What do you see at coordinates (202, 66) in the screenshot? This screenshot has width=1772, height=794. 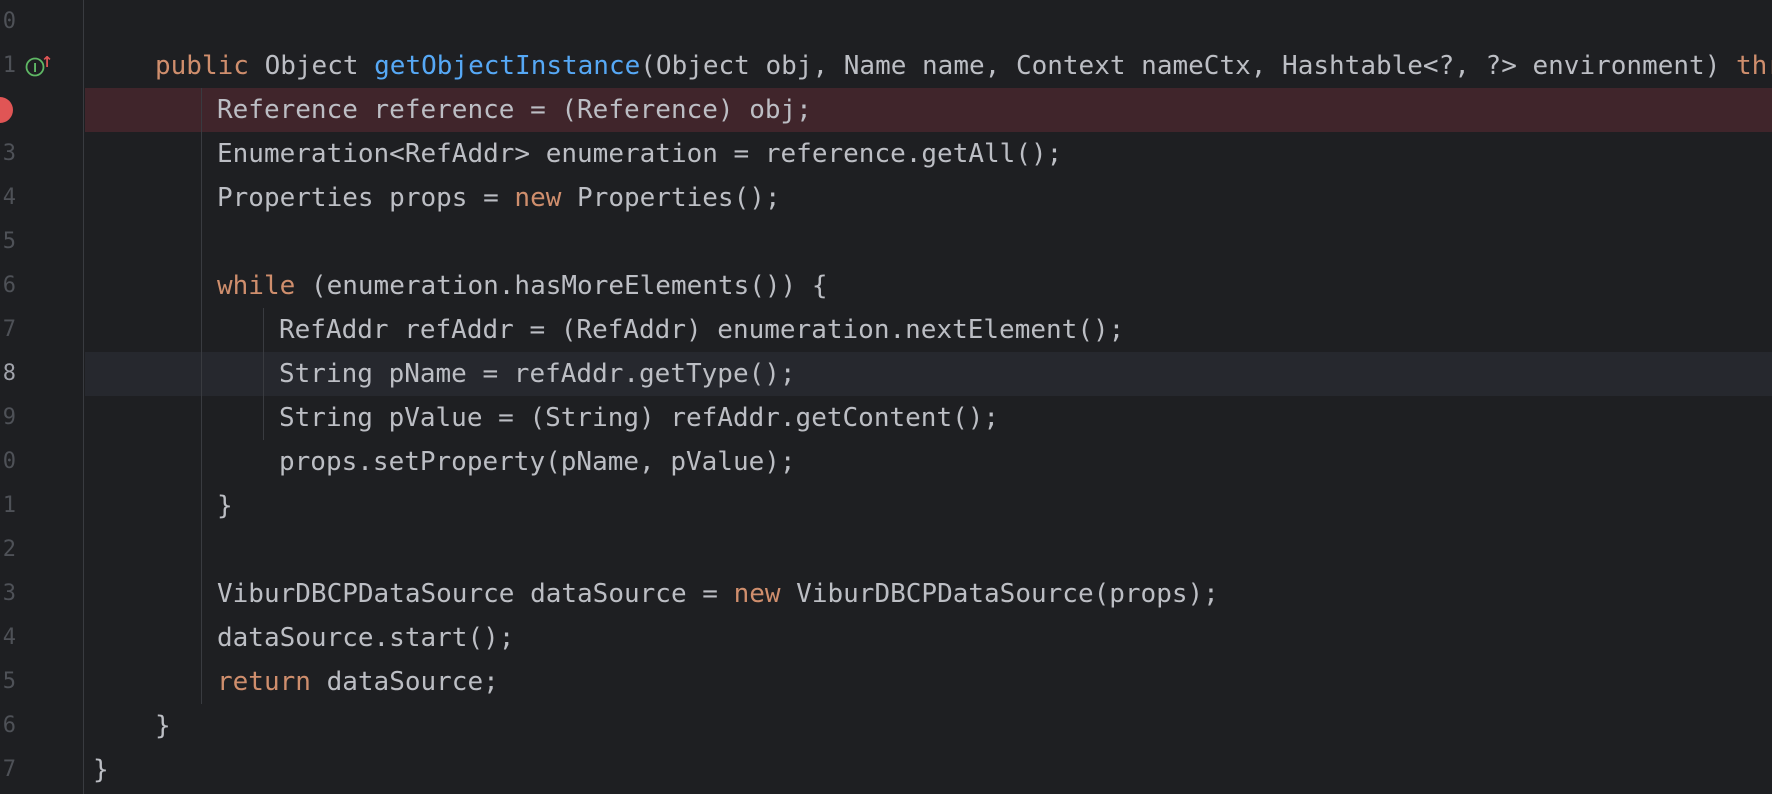 I see `keyword-token: public` at bounding box center [202, 66].